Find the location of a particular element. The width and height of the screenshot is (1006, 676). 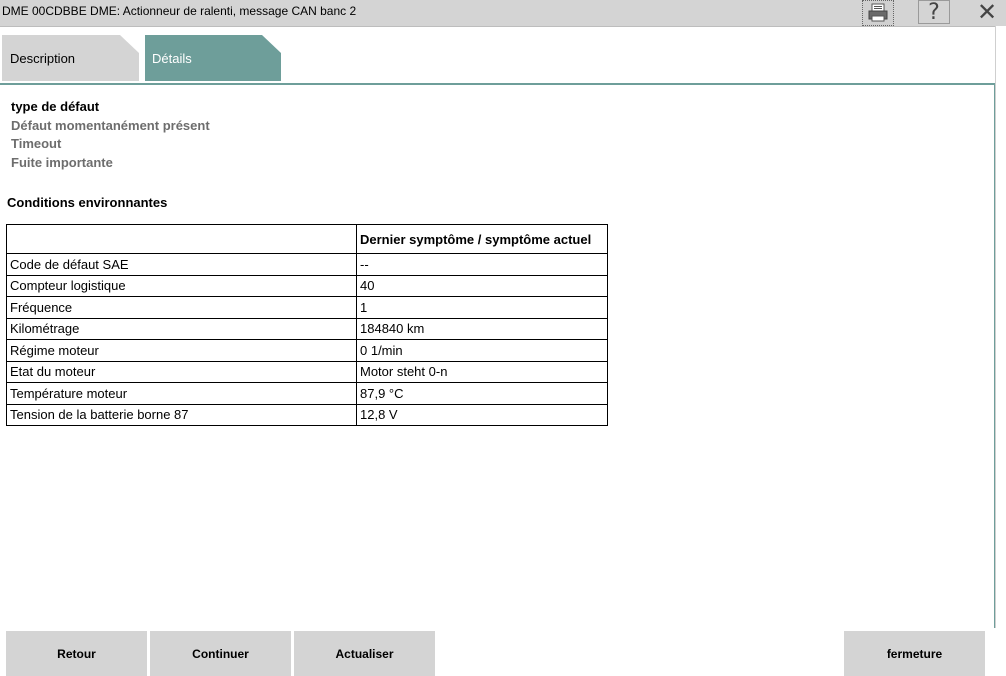

close-icon: ✕ is located at coordinates (987, 13).